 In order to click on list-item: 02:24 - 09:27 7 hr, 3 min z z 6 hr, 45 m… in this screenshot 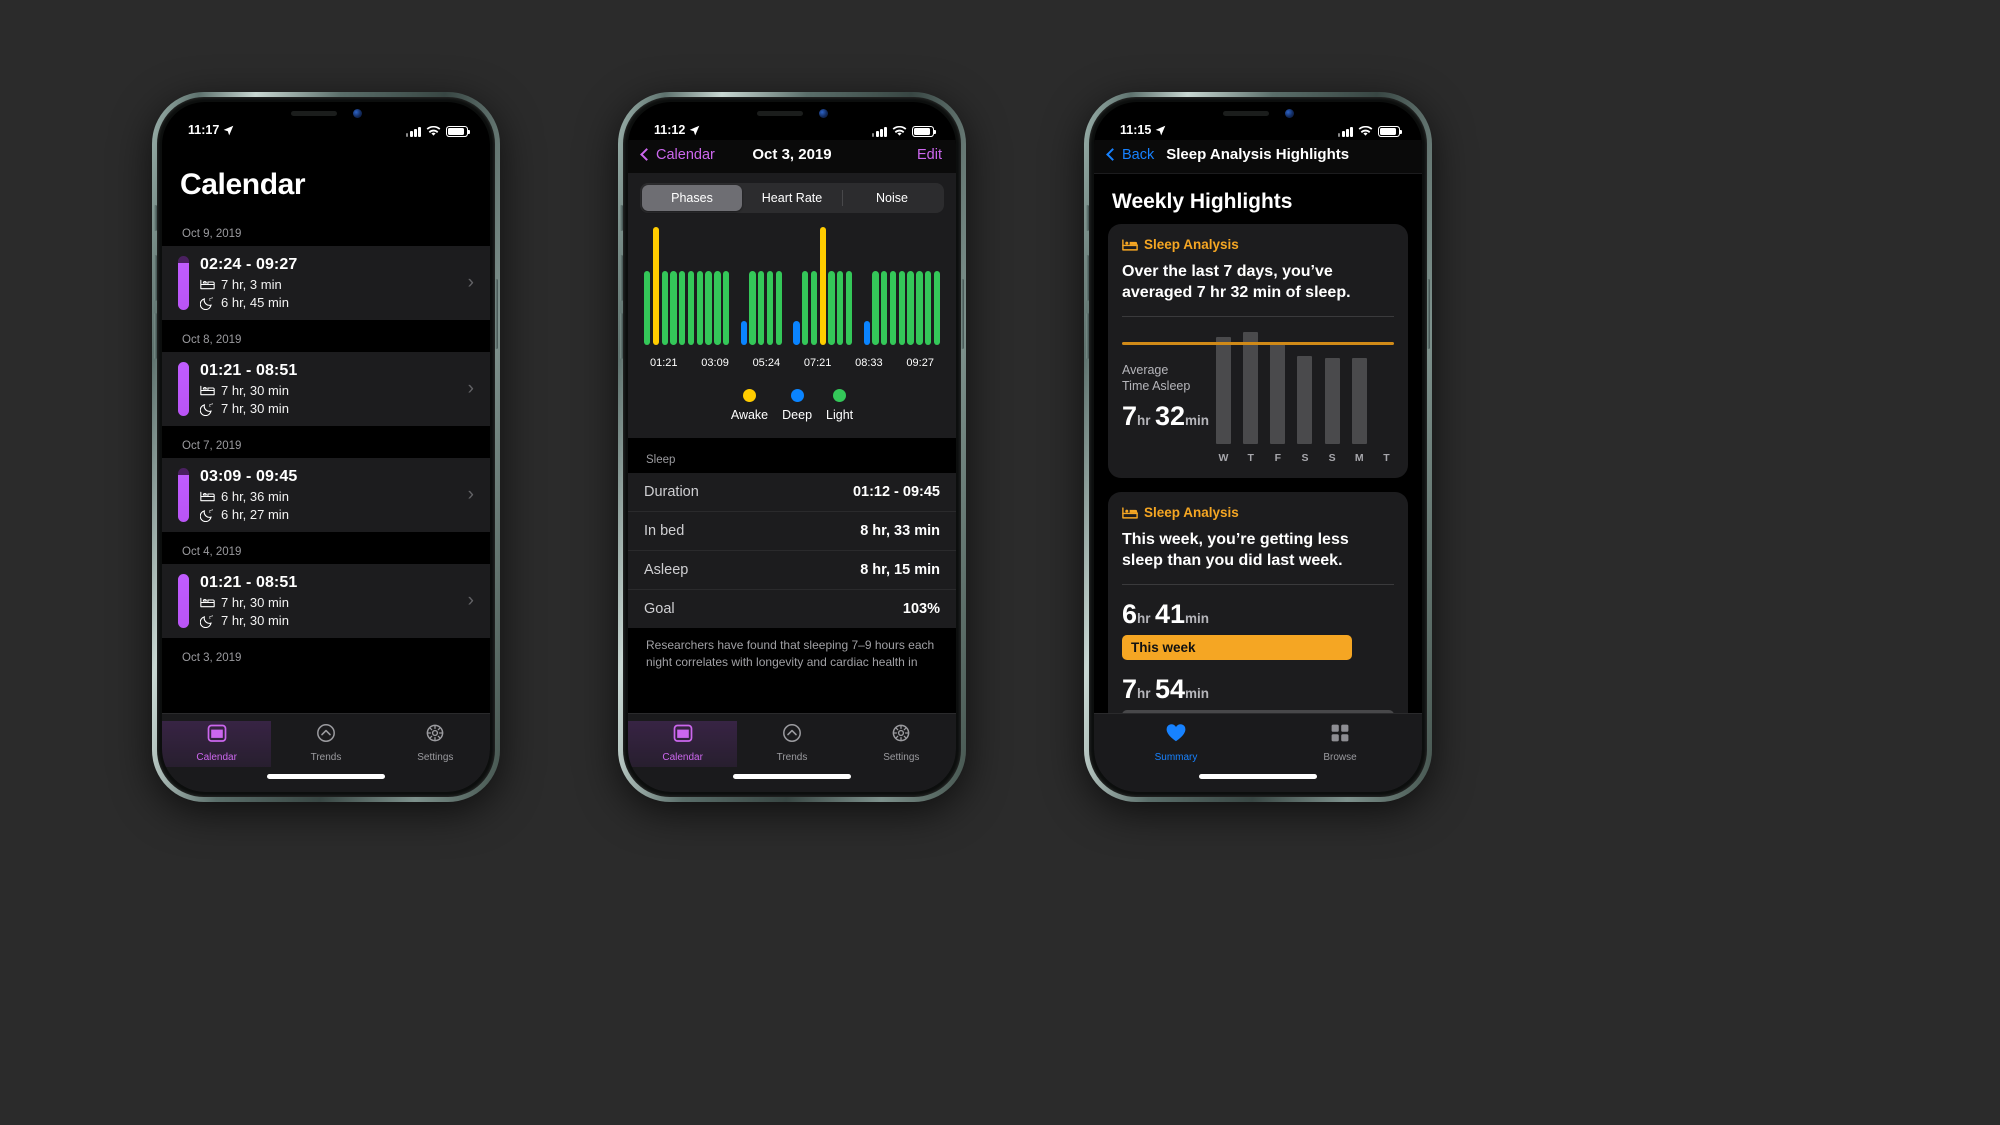, I will do `click(326, 283)`.